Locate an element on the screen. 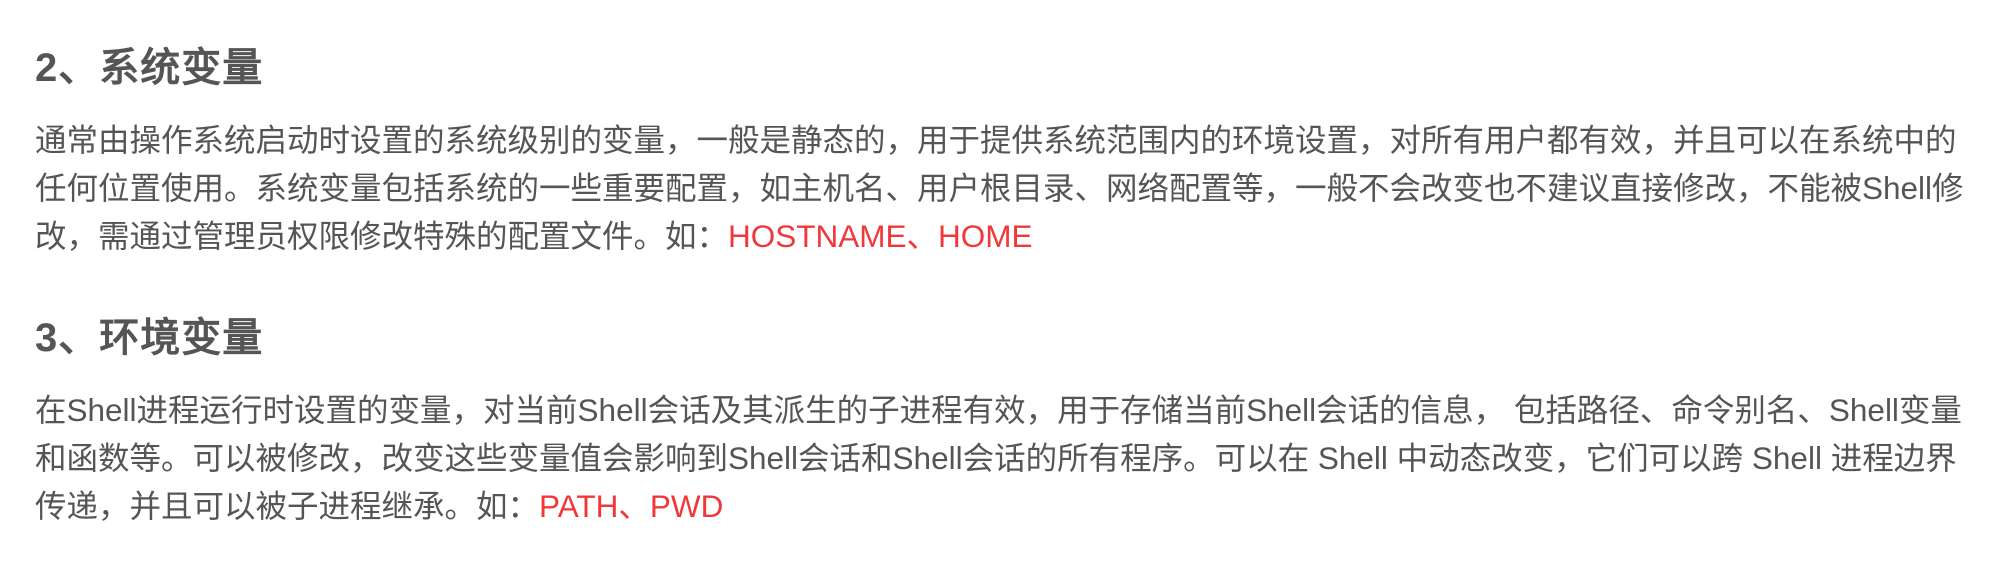 This screenshot has width=2004, height=566. section-heading: 2、系统变量 is located at coordinates (149, 68).